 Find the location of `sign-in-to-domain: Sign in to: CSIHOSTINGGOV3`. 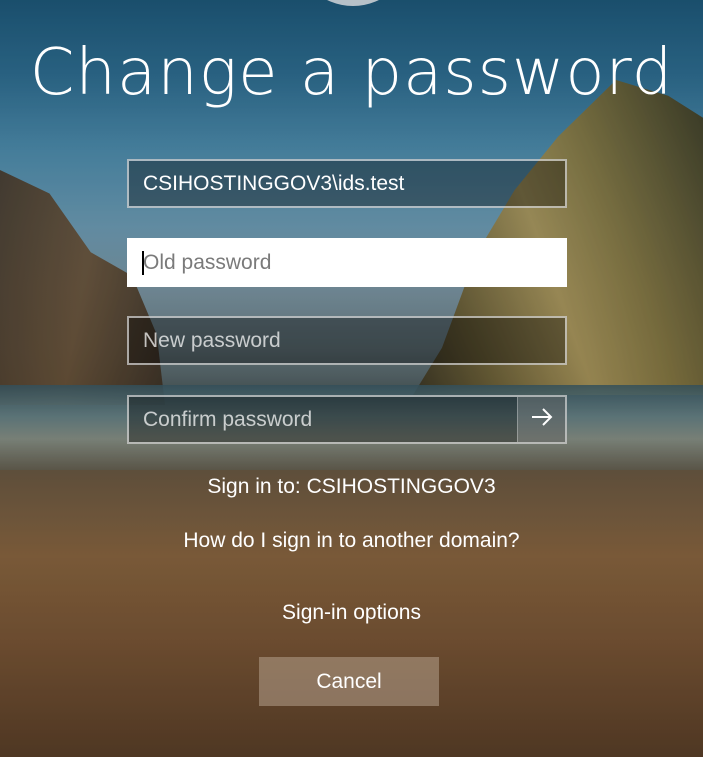

sign-in-to-domain: Sign in to: CSIHOSTINGGOV3 is located at coordinates (351, 486).